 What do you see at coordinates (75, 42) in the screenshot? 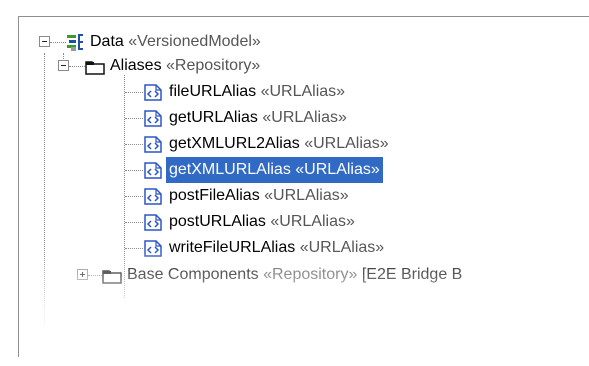
I see `model-icon` at bounding box center [75, 42].